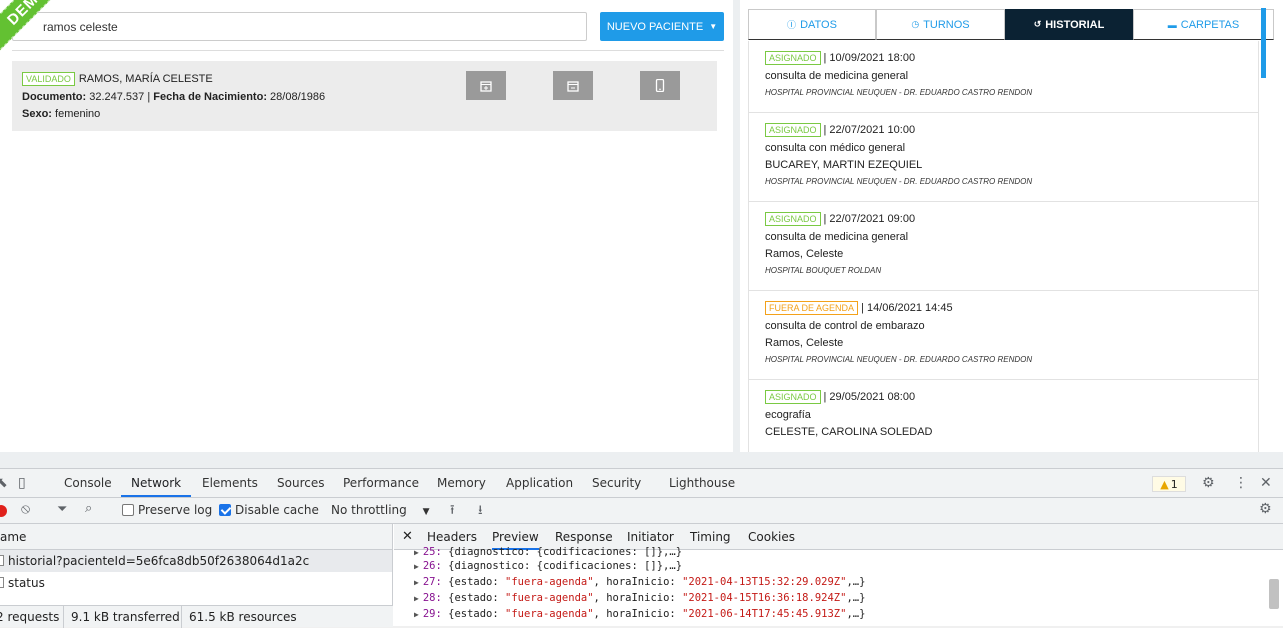  Describe the element at coordinates (655, 26) in the screenshot. I see `new-patient-label: NUEVO PACIENTE` at that location.